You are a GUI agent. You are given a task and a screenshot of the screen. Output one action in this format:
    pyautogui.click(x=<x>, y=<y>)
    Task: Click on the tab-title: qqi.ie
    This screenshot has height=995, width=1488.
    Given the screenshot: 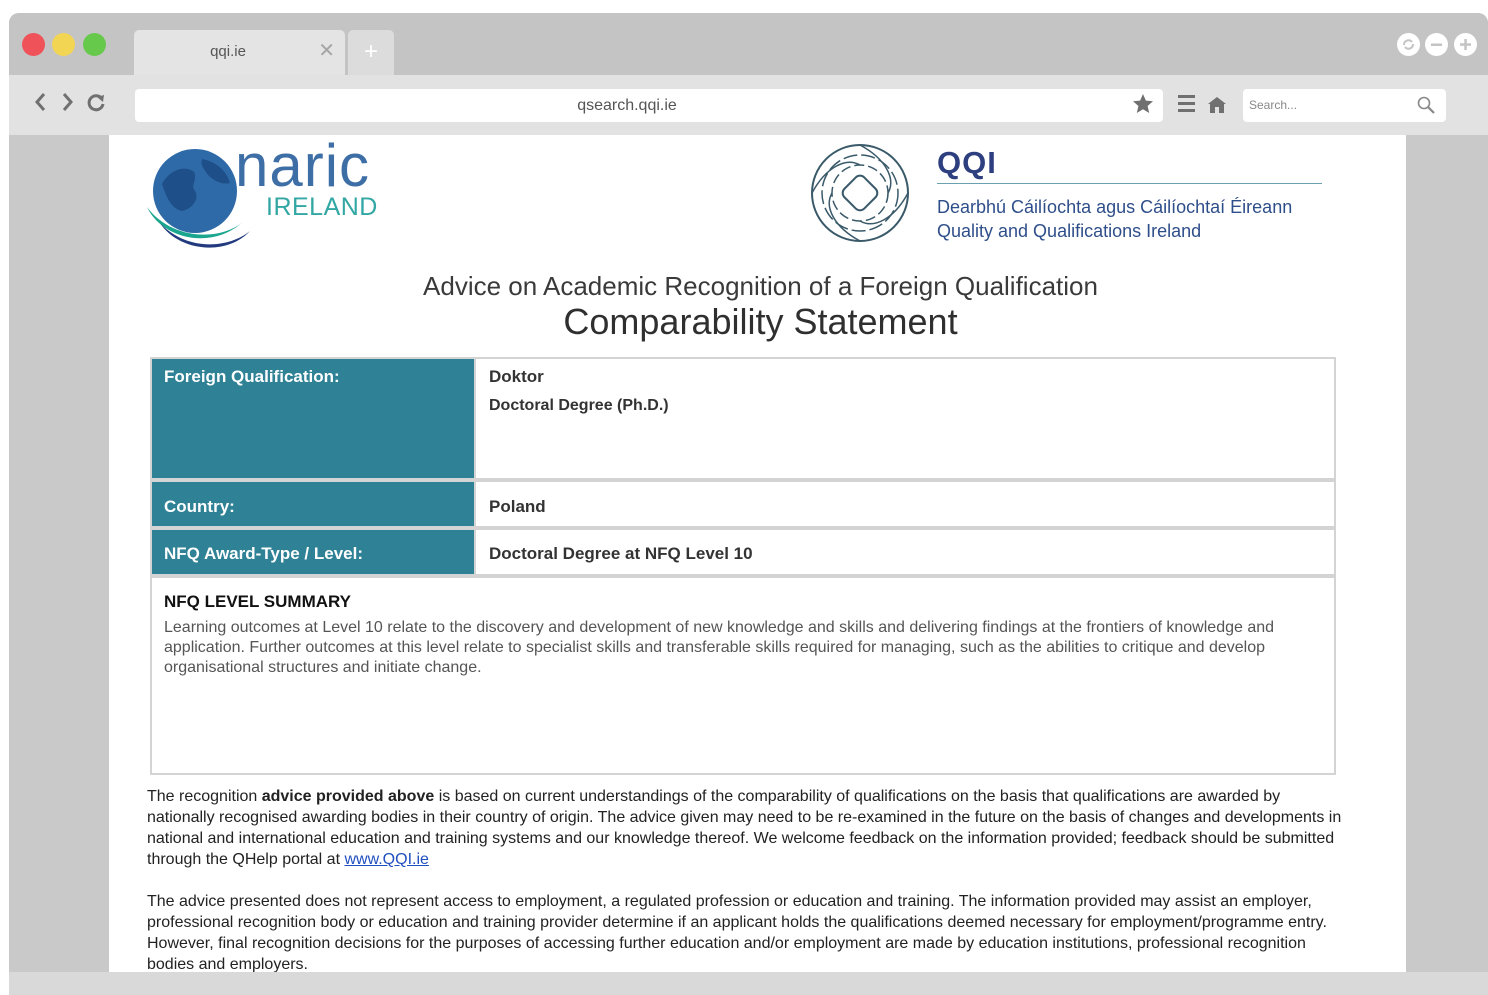 What is the action you would take?
    pyautogui.click(x=228, y=51)
    